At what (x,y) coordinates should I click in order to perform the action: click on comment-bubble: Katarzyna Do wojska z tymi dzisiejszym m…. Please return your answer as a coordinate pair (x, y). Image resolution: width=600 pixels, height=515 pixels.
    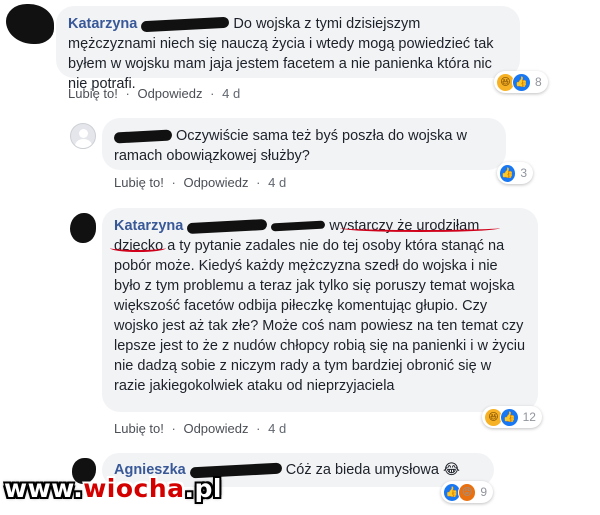
    Looking at the image, I should click on (288, 49).